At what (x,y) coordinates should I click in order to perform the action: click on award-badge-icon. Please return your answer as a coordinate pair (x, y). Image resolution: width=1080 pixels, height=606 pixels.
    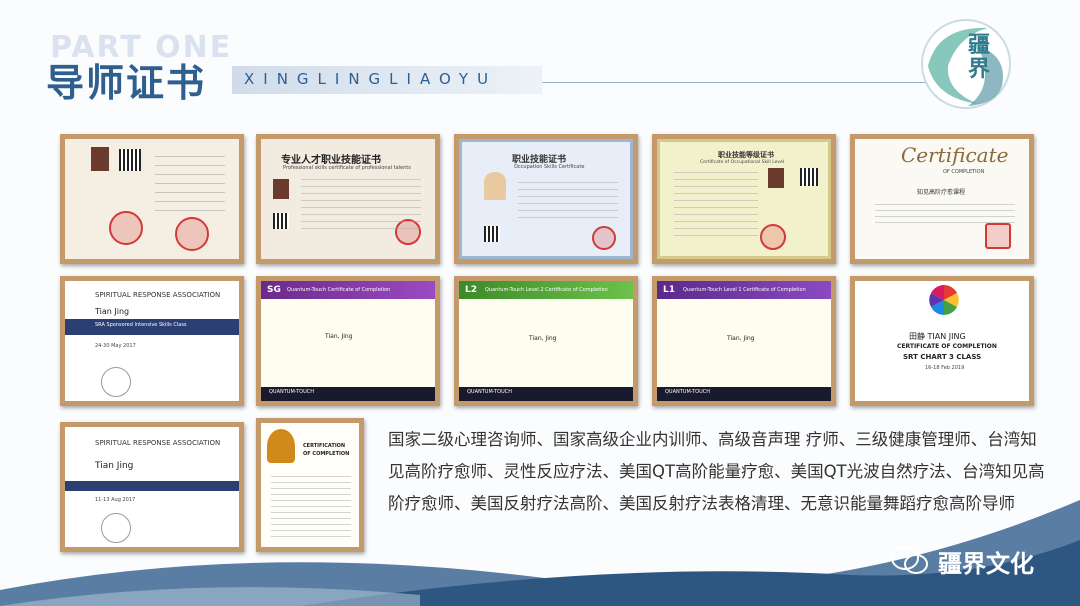
    Looking at the image, I should click on (281, 446).